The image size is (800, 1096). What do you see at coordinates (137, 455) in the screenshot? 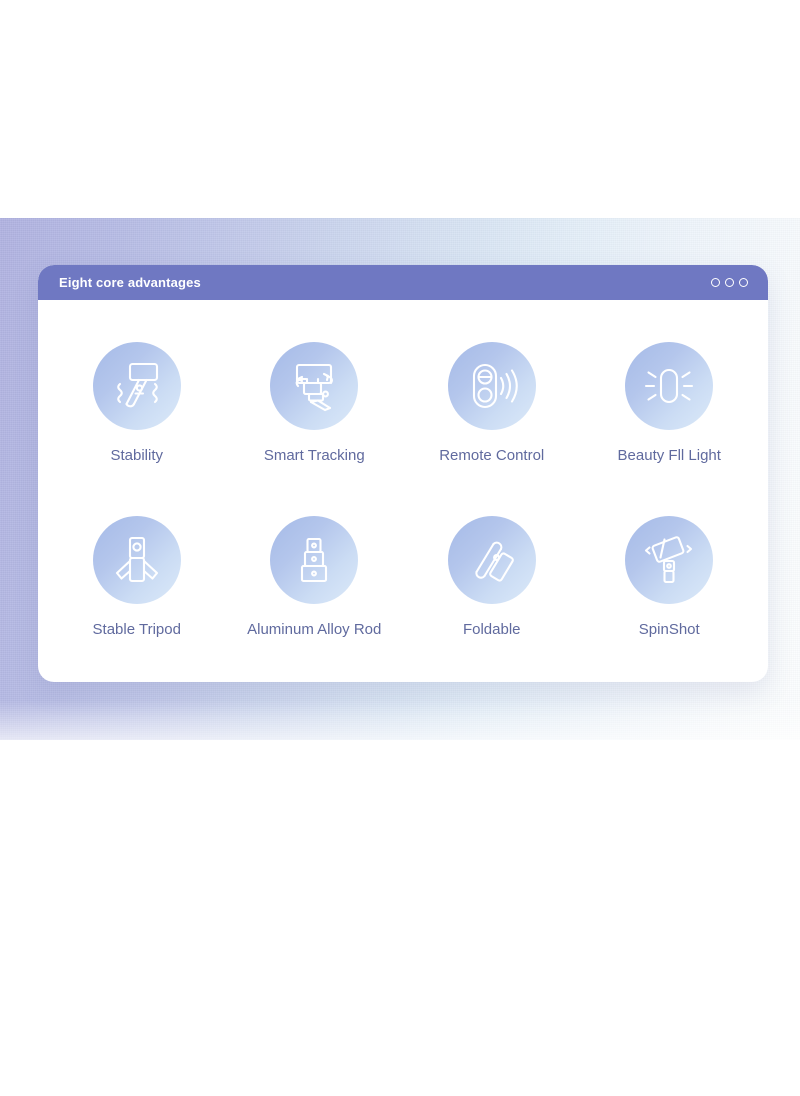
I see `feature-label: Stability` at bounding box center [137, 455].